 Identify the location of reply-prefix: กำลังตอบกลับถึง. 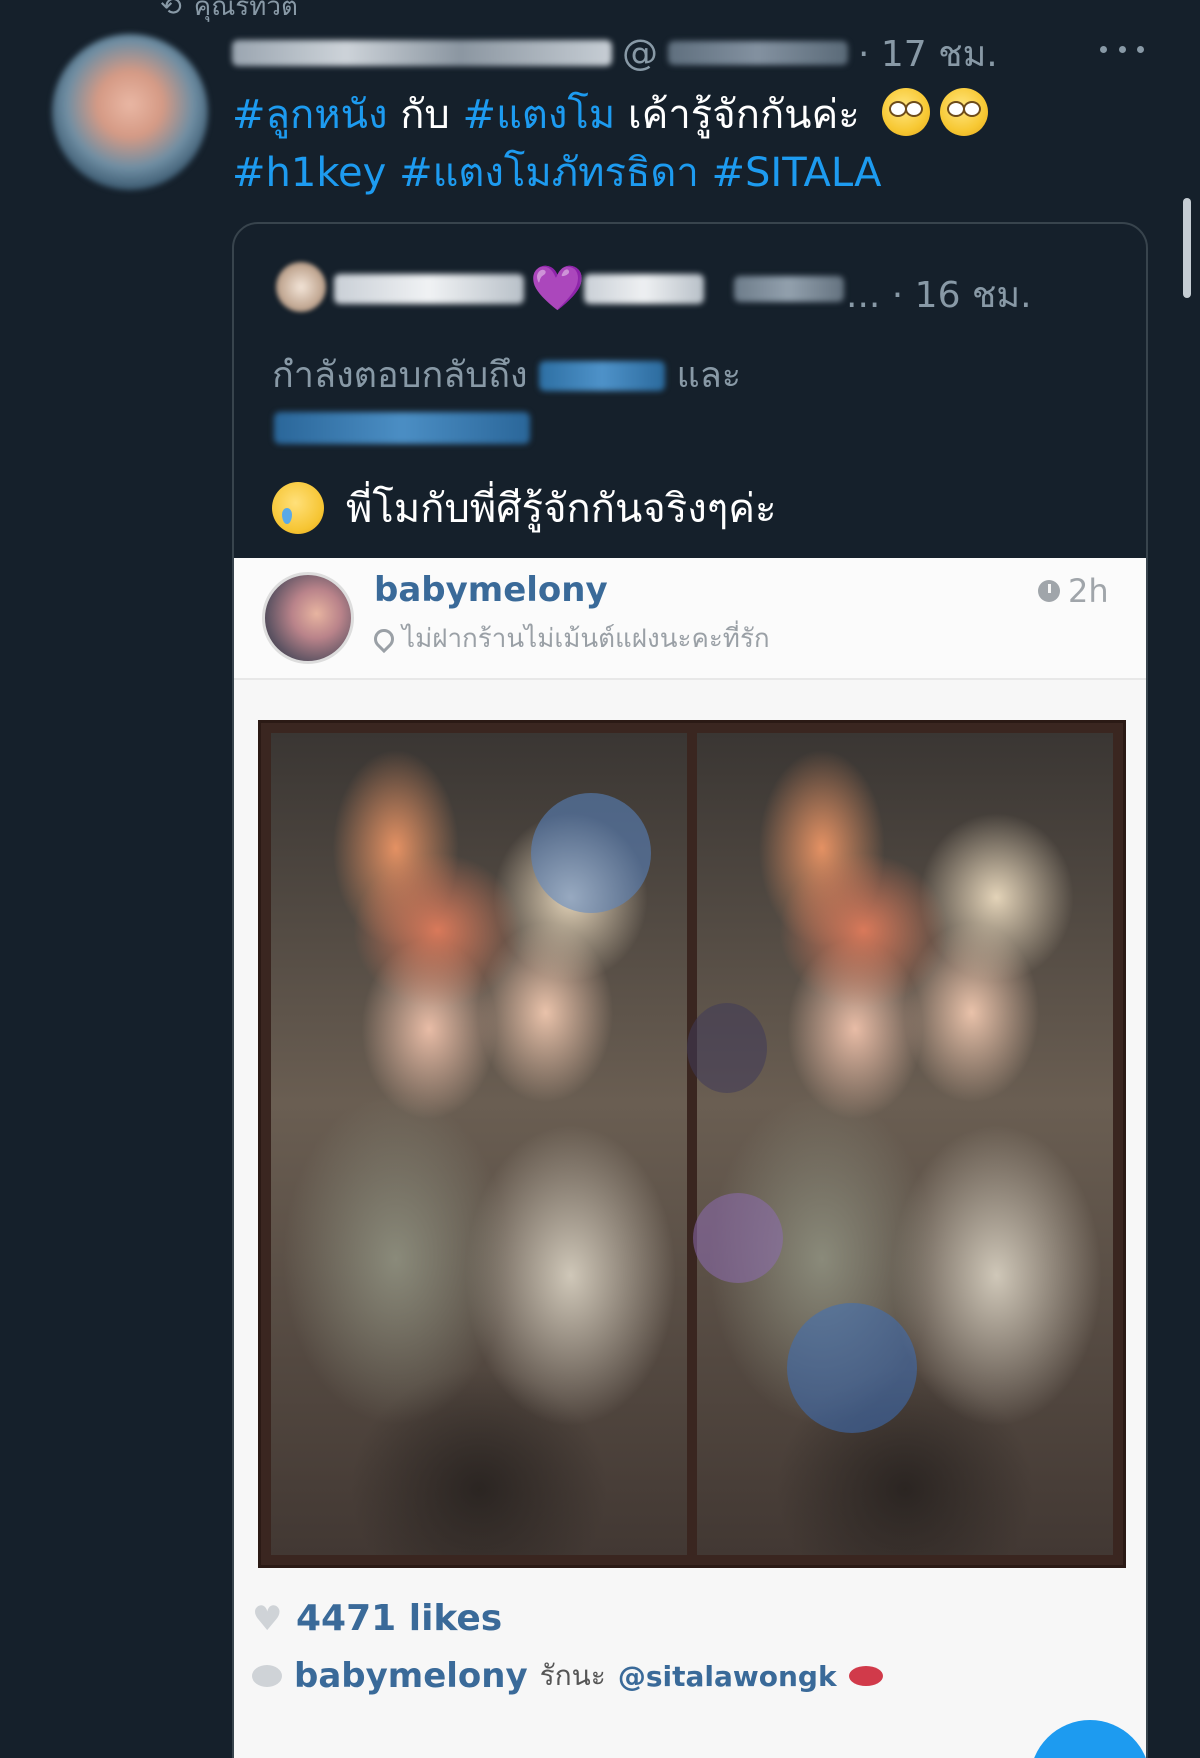
(400, 375).